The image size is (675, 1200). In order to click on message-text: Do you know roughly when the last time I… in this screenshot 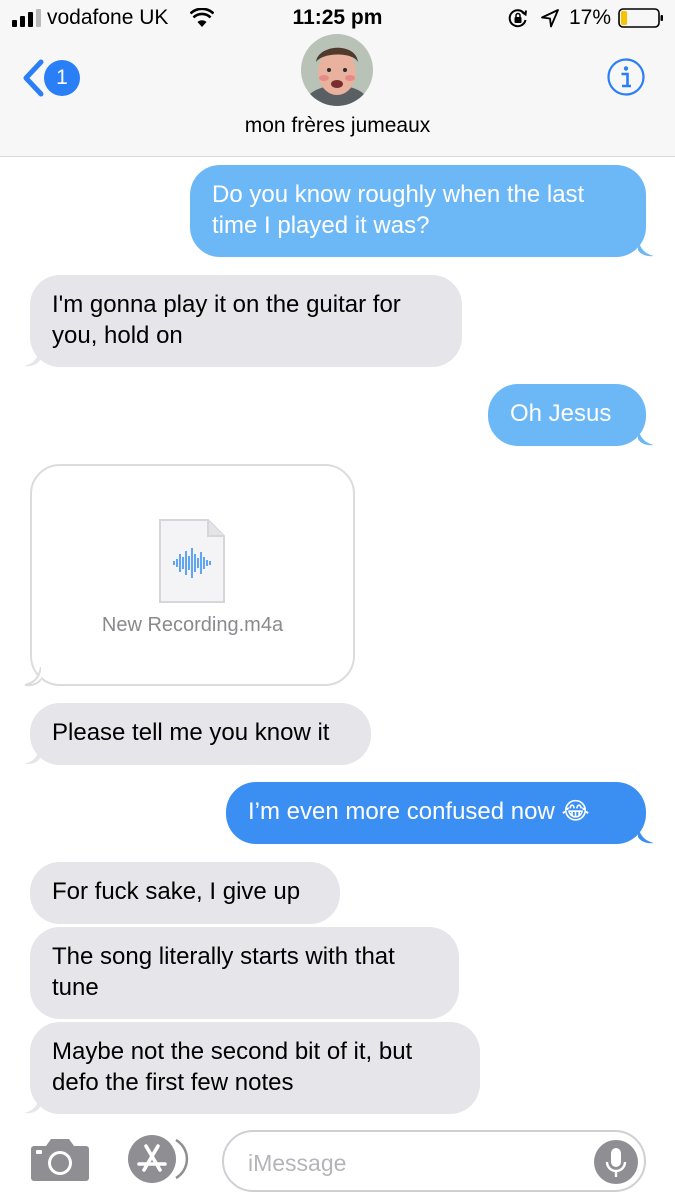, I will do `click(398, 210)`.